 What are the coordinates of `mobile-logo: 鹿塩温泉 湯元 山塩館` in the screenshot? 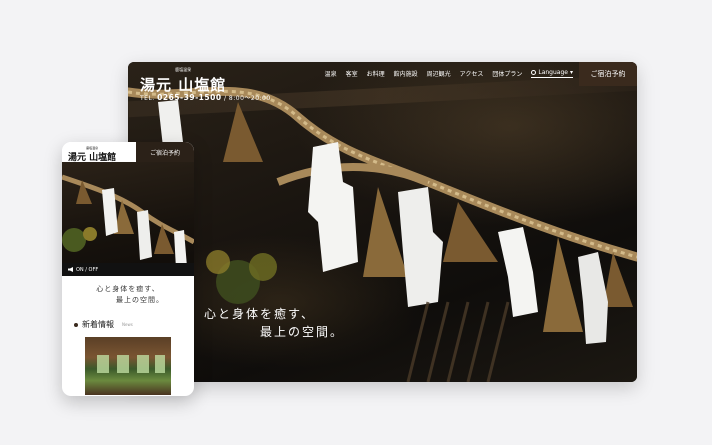 It's located at (92, 154).